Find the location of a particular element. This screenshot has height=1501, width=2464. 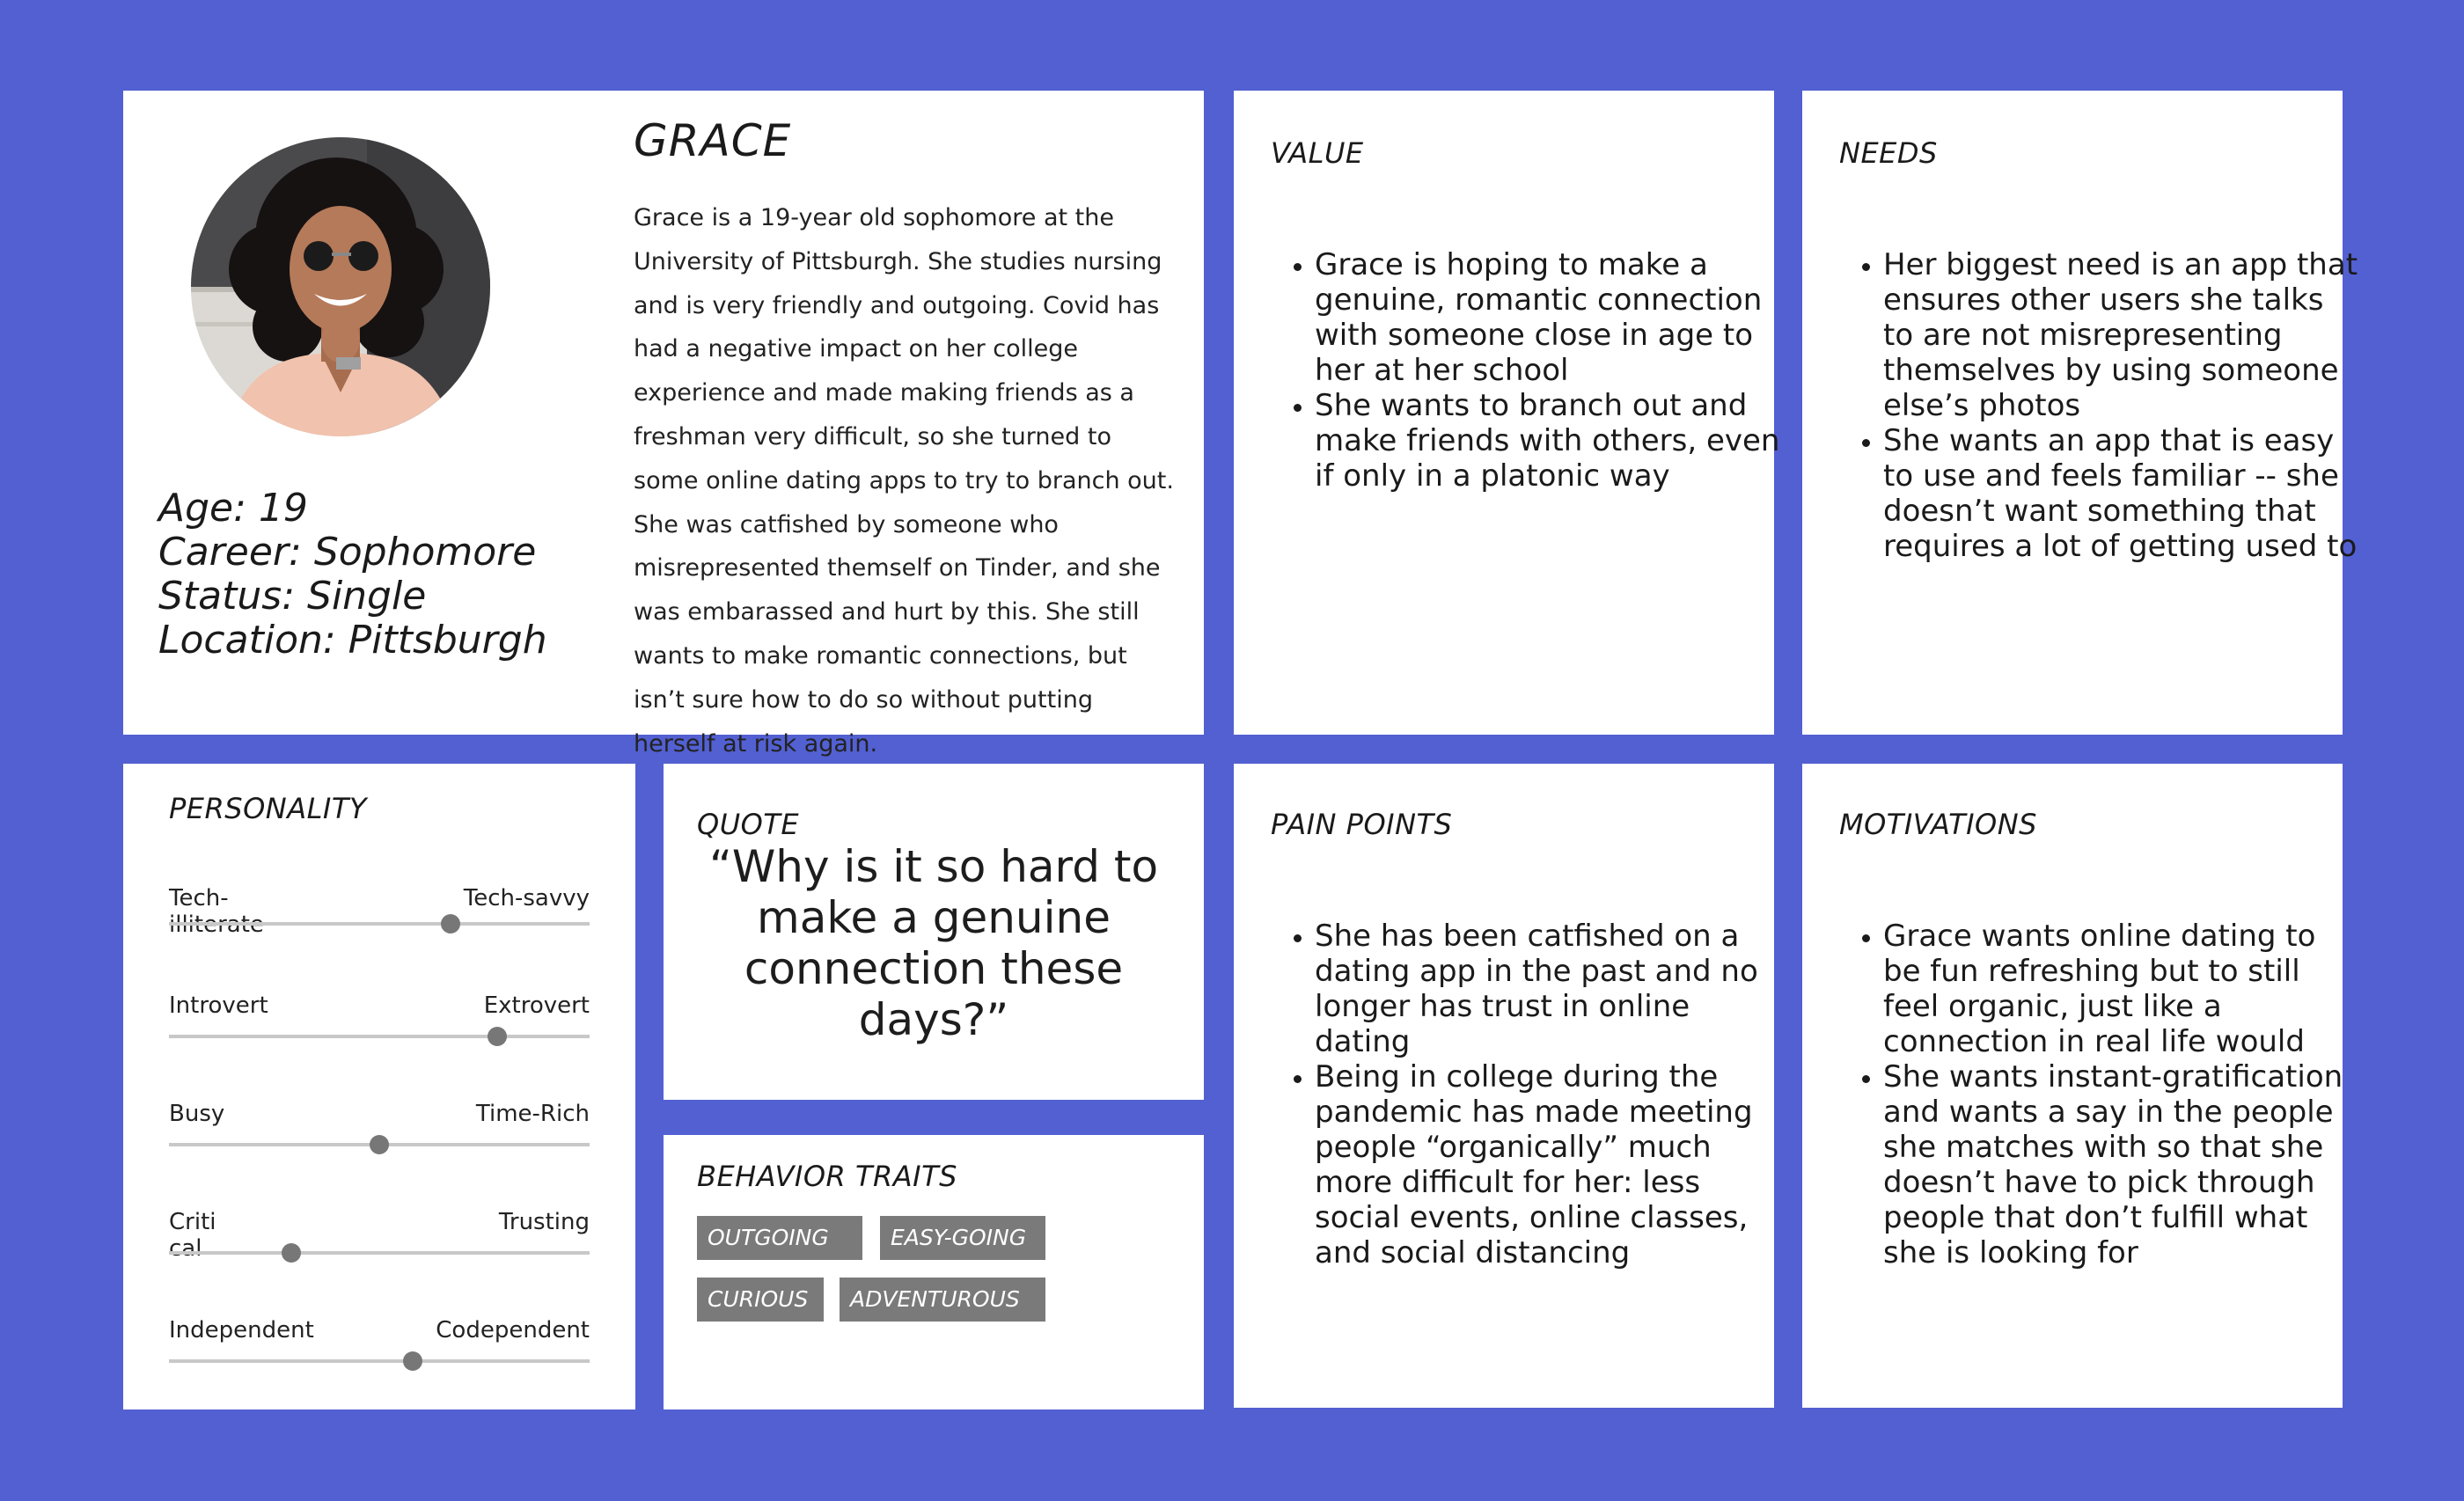

slider-right-label: Codependent is located at coordinates (513, 1330).